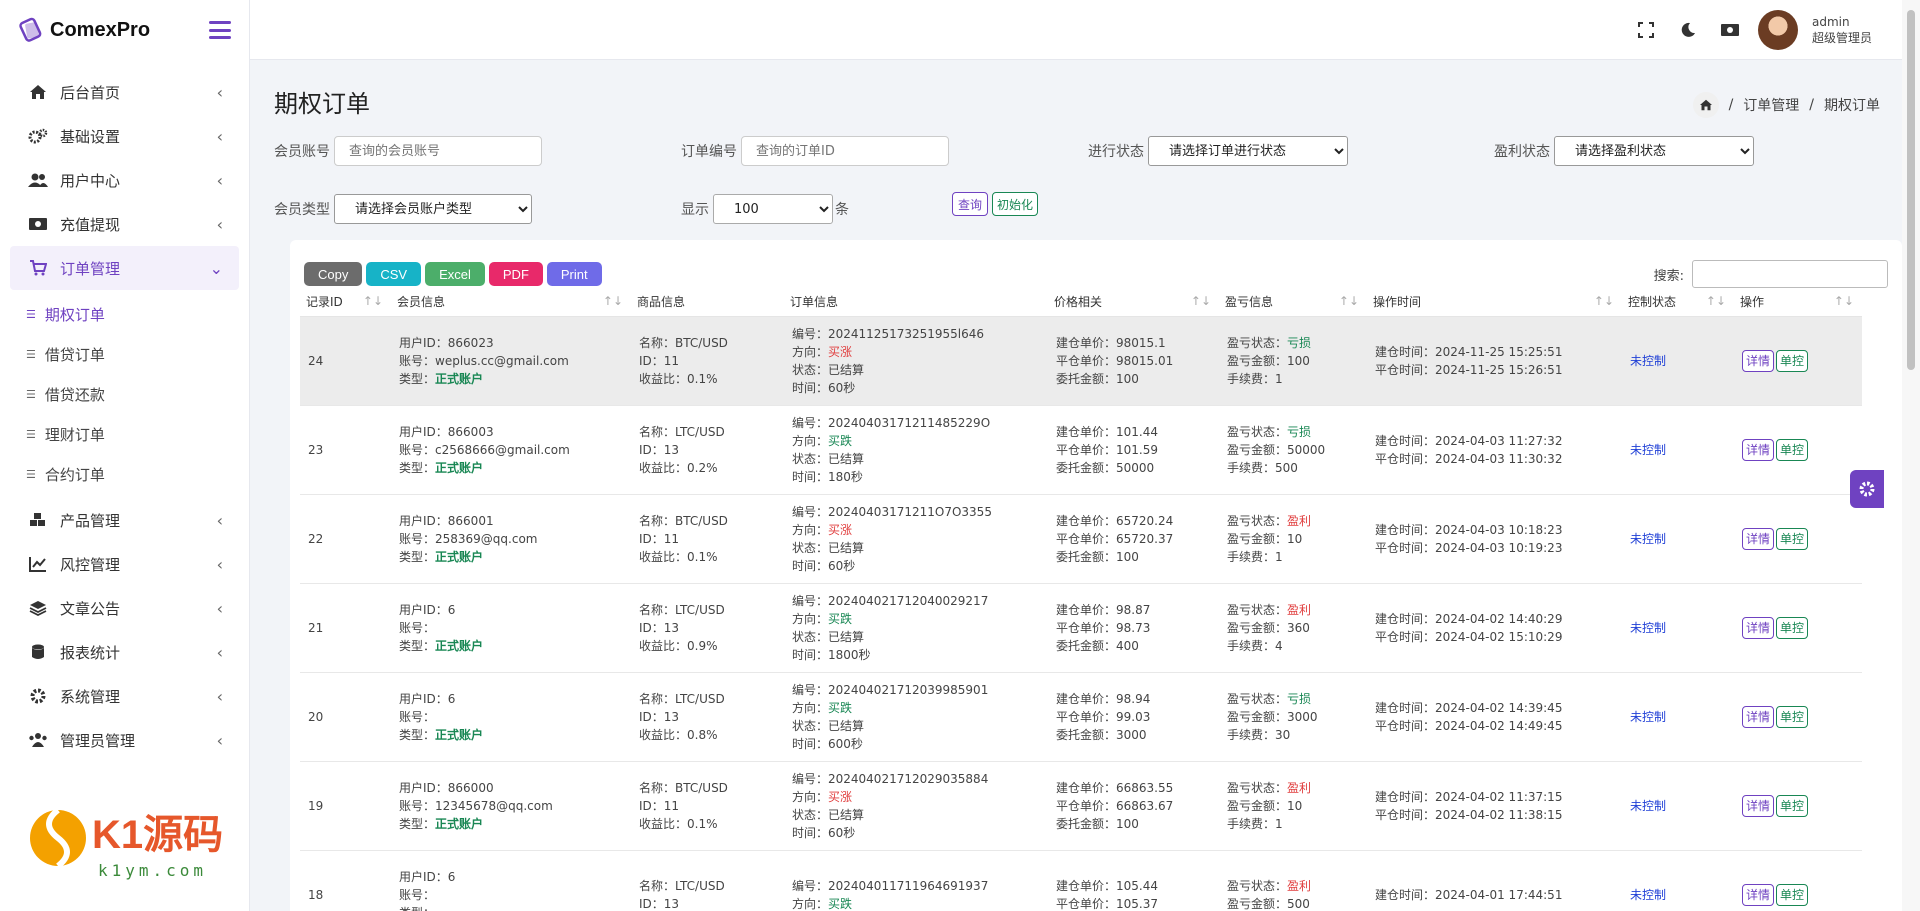  I want to click on table-search: 搜索:, so click(1771, 274).